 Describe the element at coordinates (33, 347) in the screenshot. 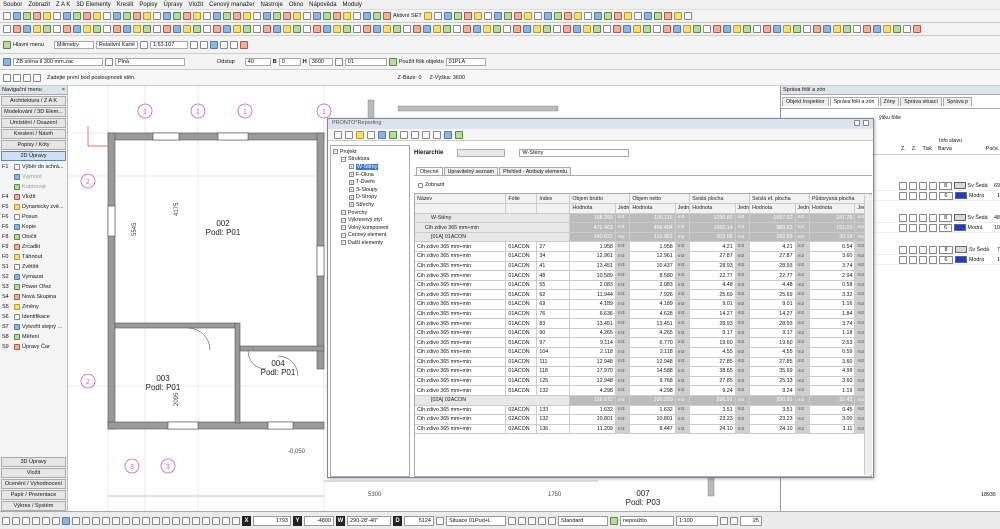

I see `nav-command: S9 Úpravy Čar` at that location.